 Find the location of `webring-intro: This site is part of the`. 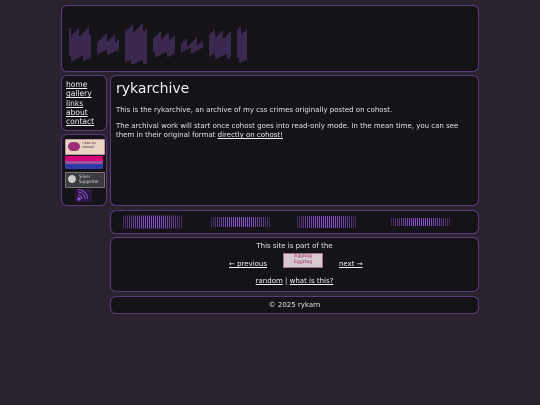

webring-intro: This site is part of the is located at coordinates (294, 246).